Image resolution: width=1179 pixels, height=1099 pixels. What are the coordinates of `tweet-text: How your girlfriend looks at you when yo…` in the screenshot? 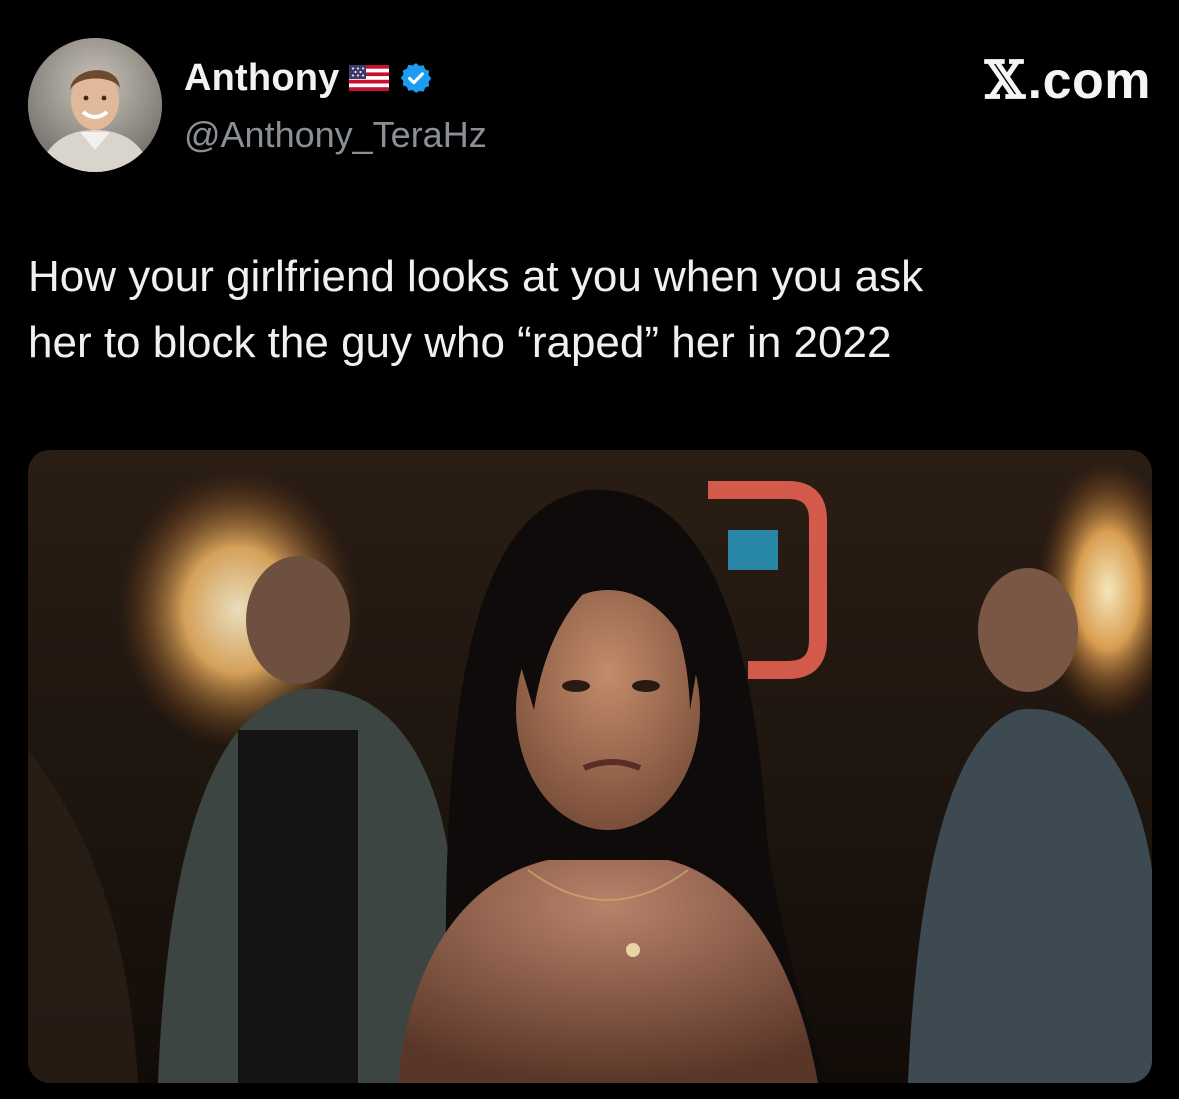 It's located at (476, 309).